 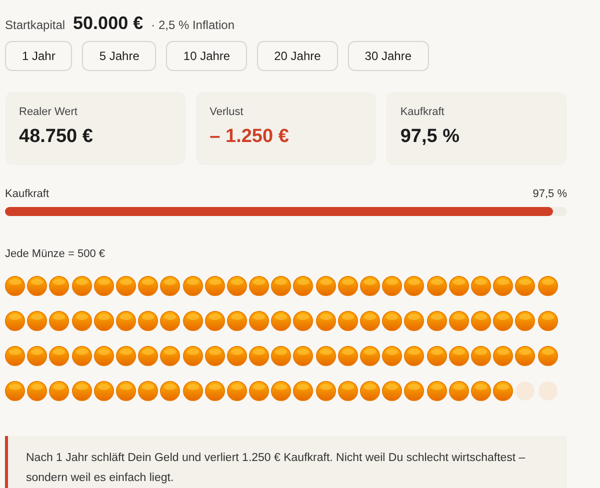 I want to click on inflation-note: · 2,5 % Inflation, so click(x=192, y=25).